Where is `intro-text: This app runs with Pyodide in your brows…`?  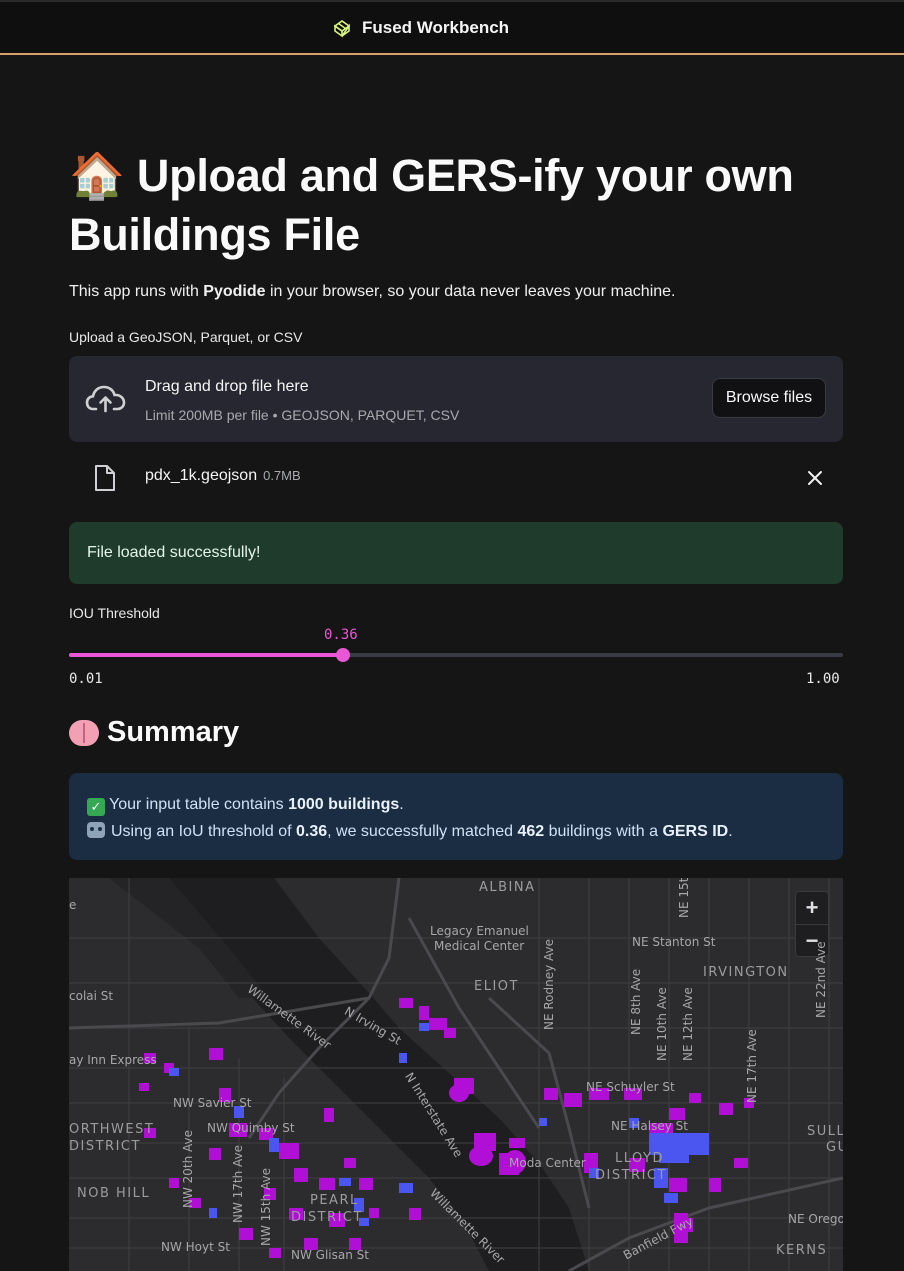 intro-text: This app runs with Pyodide in your brows… is located at coordinates (372, 292).